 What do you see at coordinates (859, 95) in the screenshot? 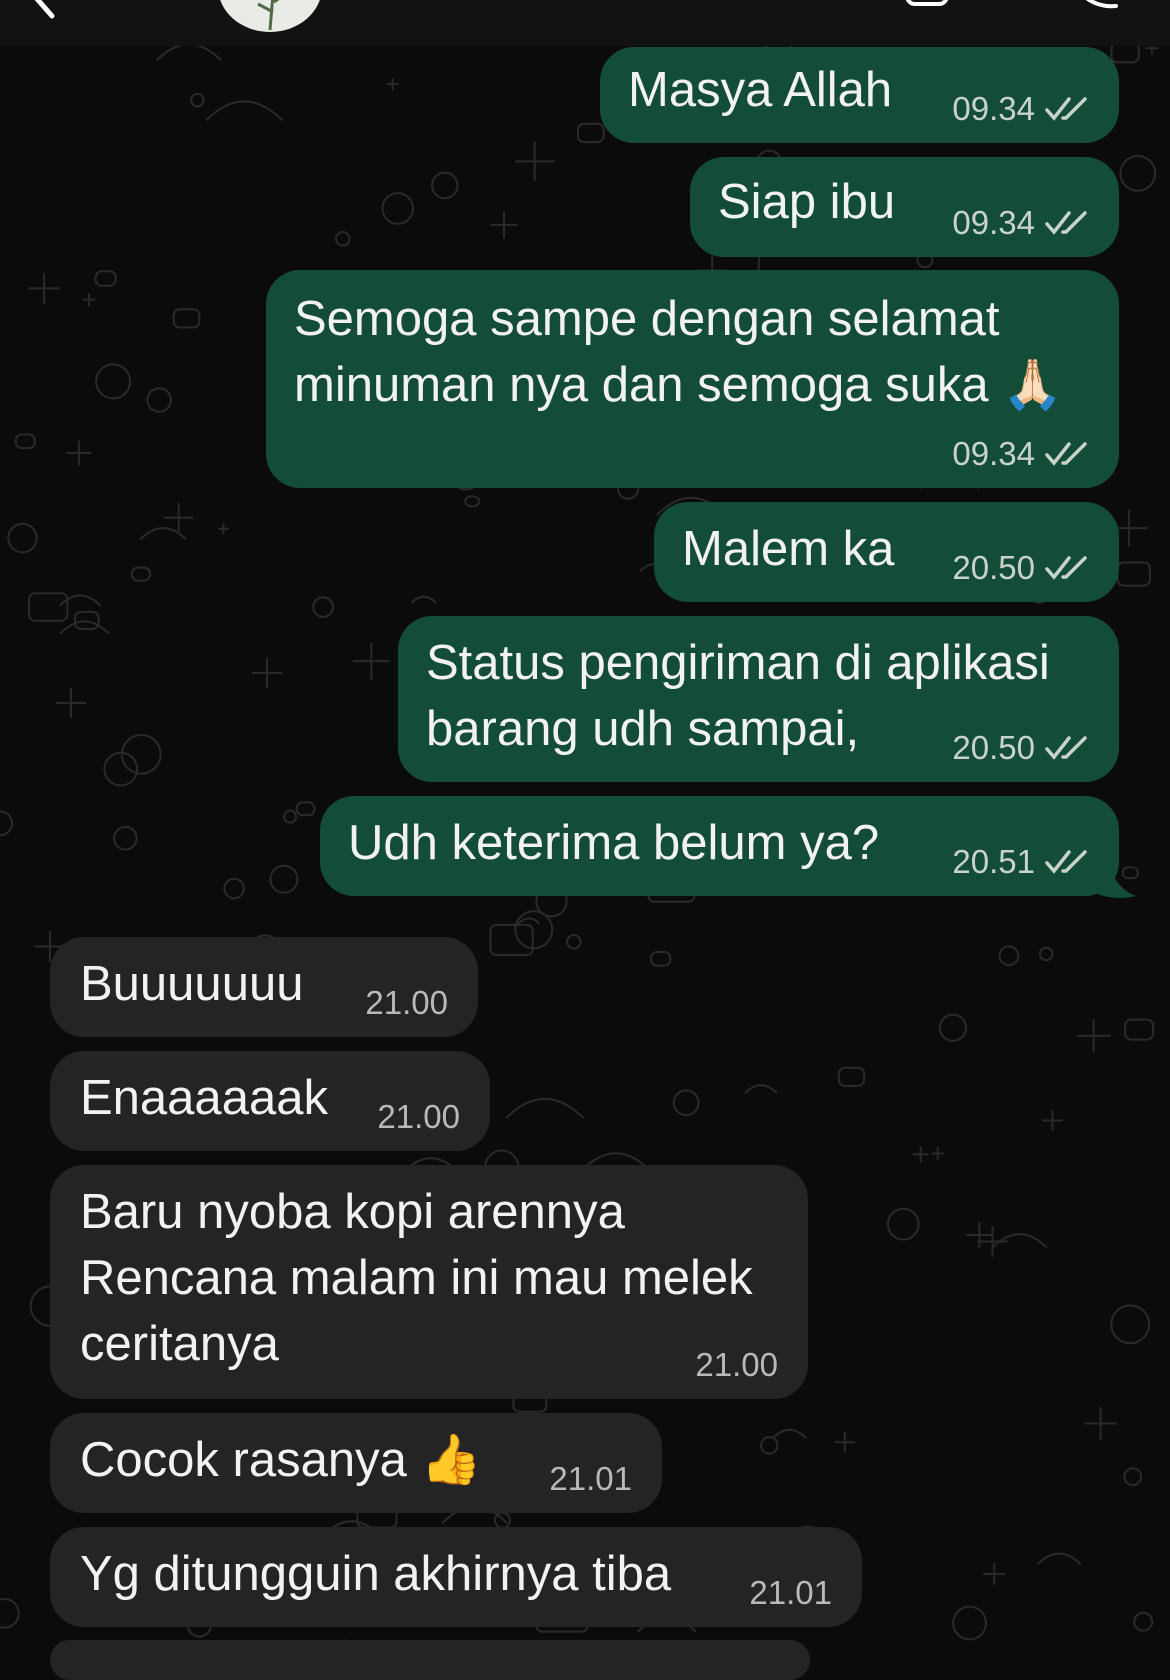
I see `outgoing-message: Masya Allah 09.34` at bounding box center [859, 95].